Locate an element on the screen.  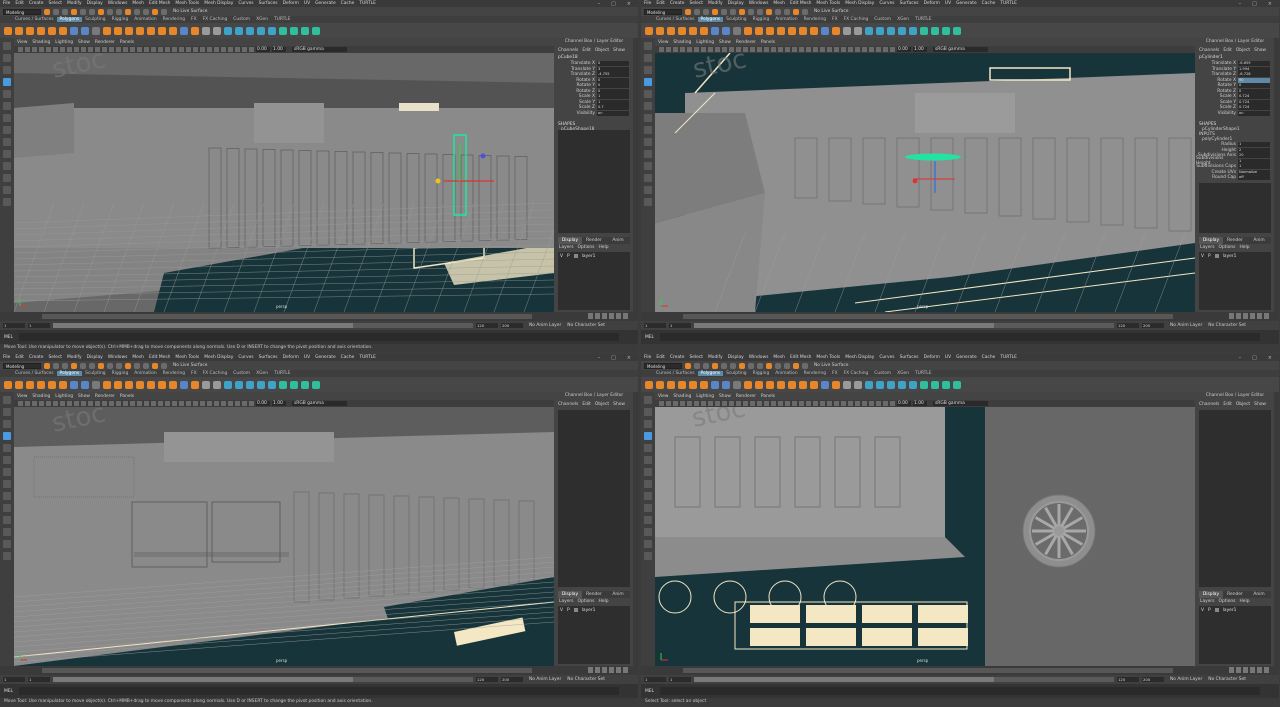
menu-item: UV is located at coordinates (307, 357).